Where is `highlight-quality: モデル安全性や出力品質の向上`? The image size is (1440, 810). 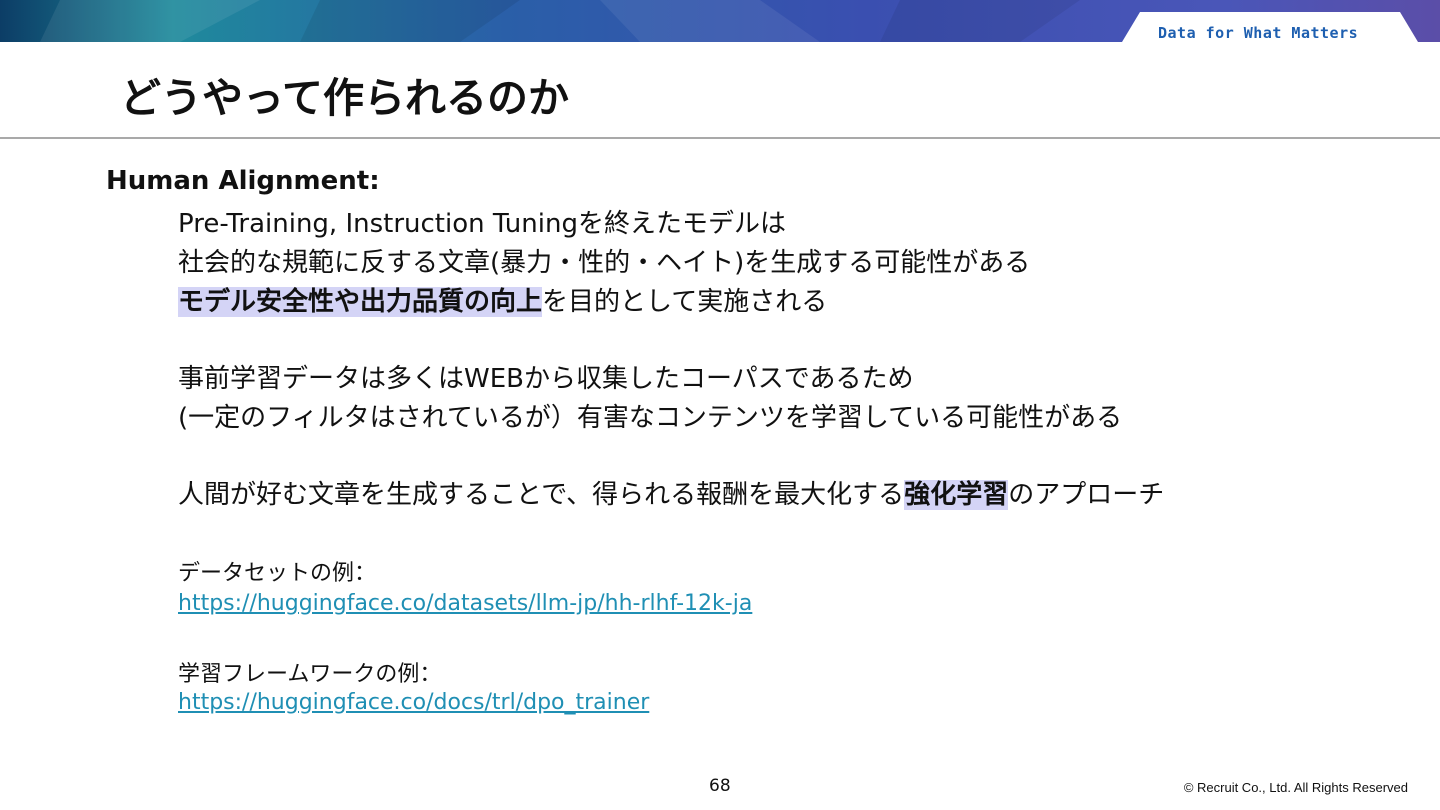
highlight-quality: モデル安全性や出力品質の向上 is located at coordinates (360, 302).